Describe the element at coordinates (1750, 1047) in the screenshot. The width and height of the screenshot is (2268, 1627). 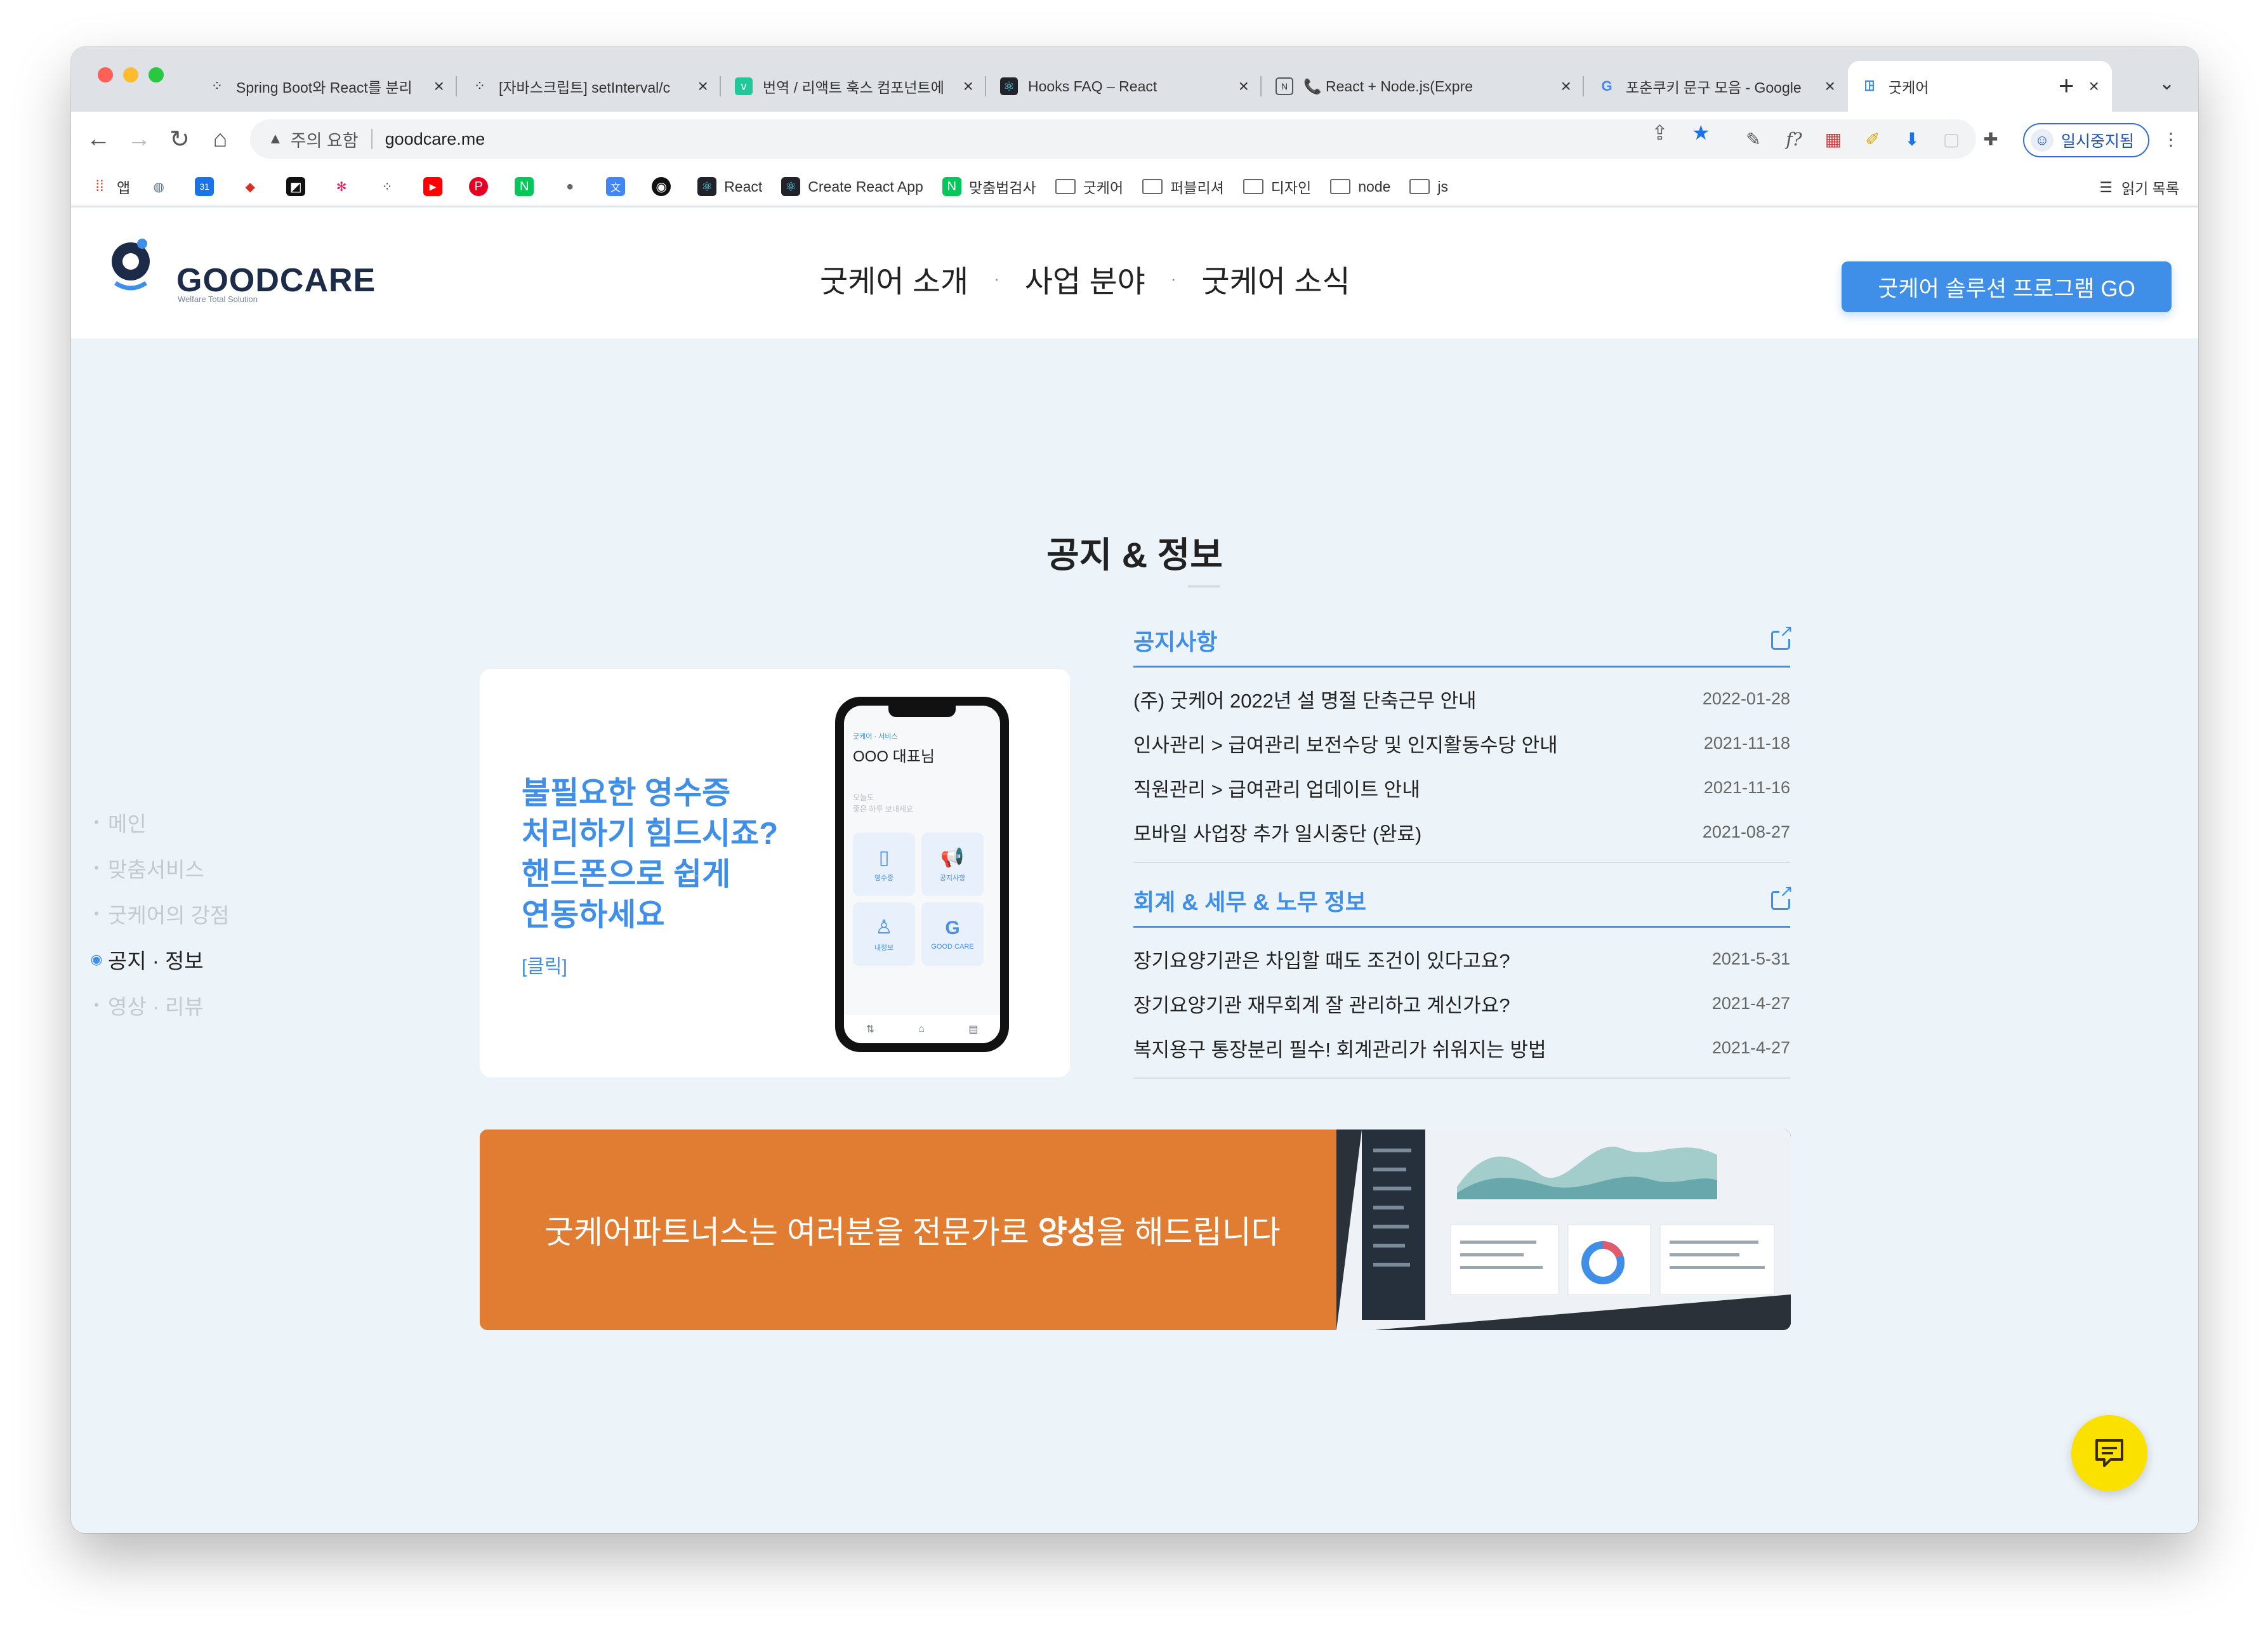
I see `info-date: 2021-4-27` at that location.